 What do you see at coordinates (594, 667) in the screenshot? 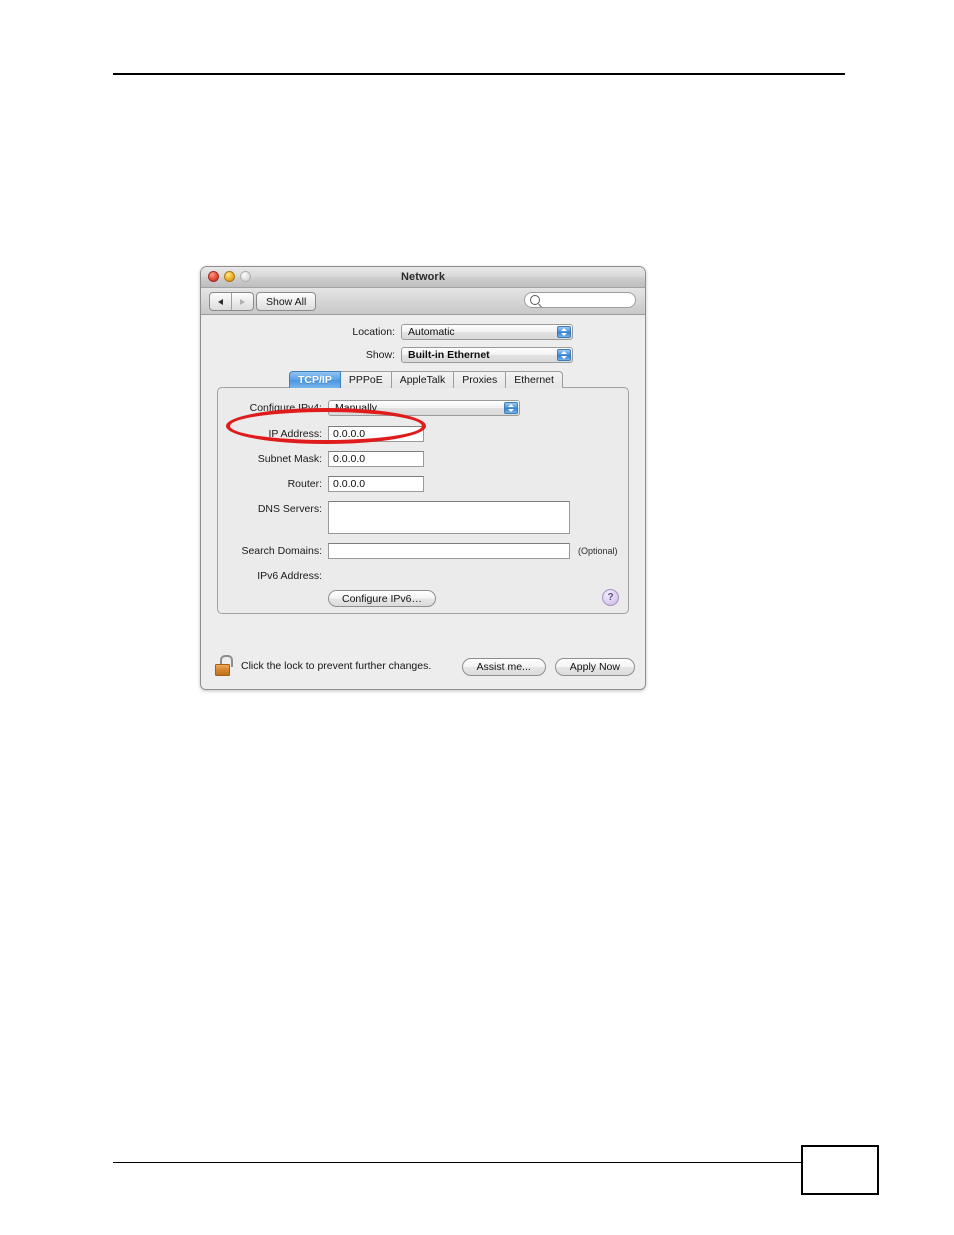
I see `apply-now-button: Apply Now` at bounding box center [594, 667].